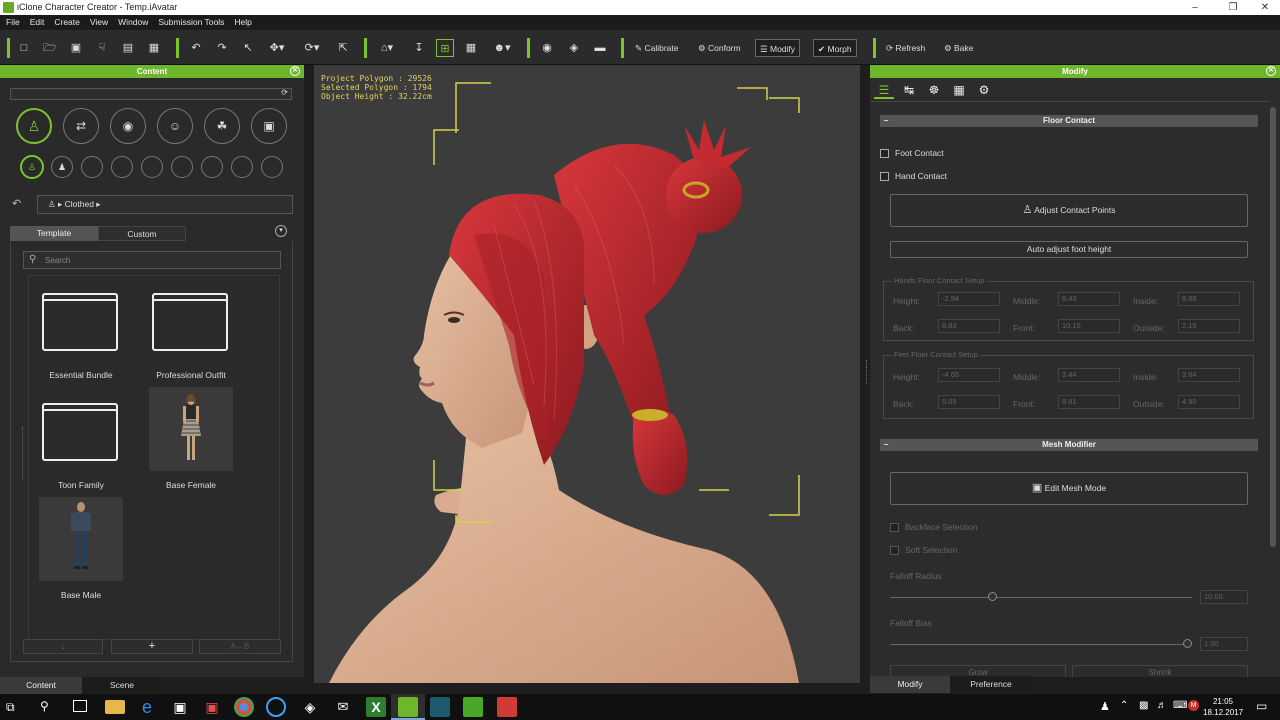 Image resolution: width=1280 pixels, height=720 pixels. What do you see at coordinates (343, 48) in the screenshot?
I see `scale-icon: ⇱` at bounding box center [343, 48].